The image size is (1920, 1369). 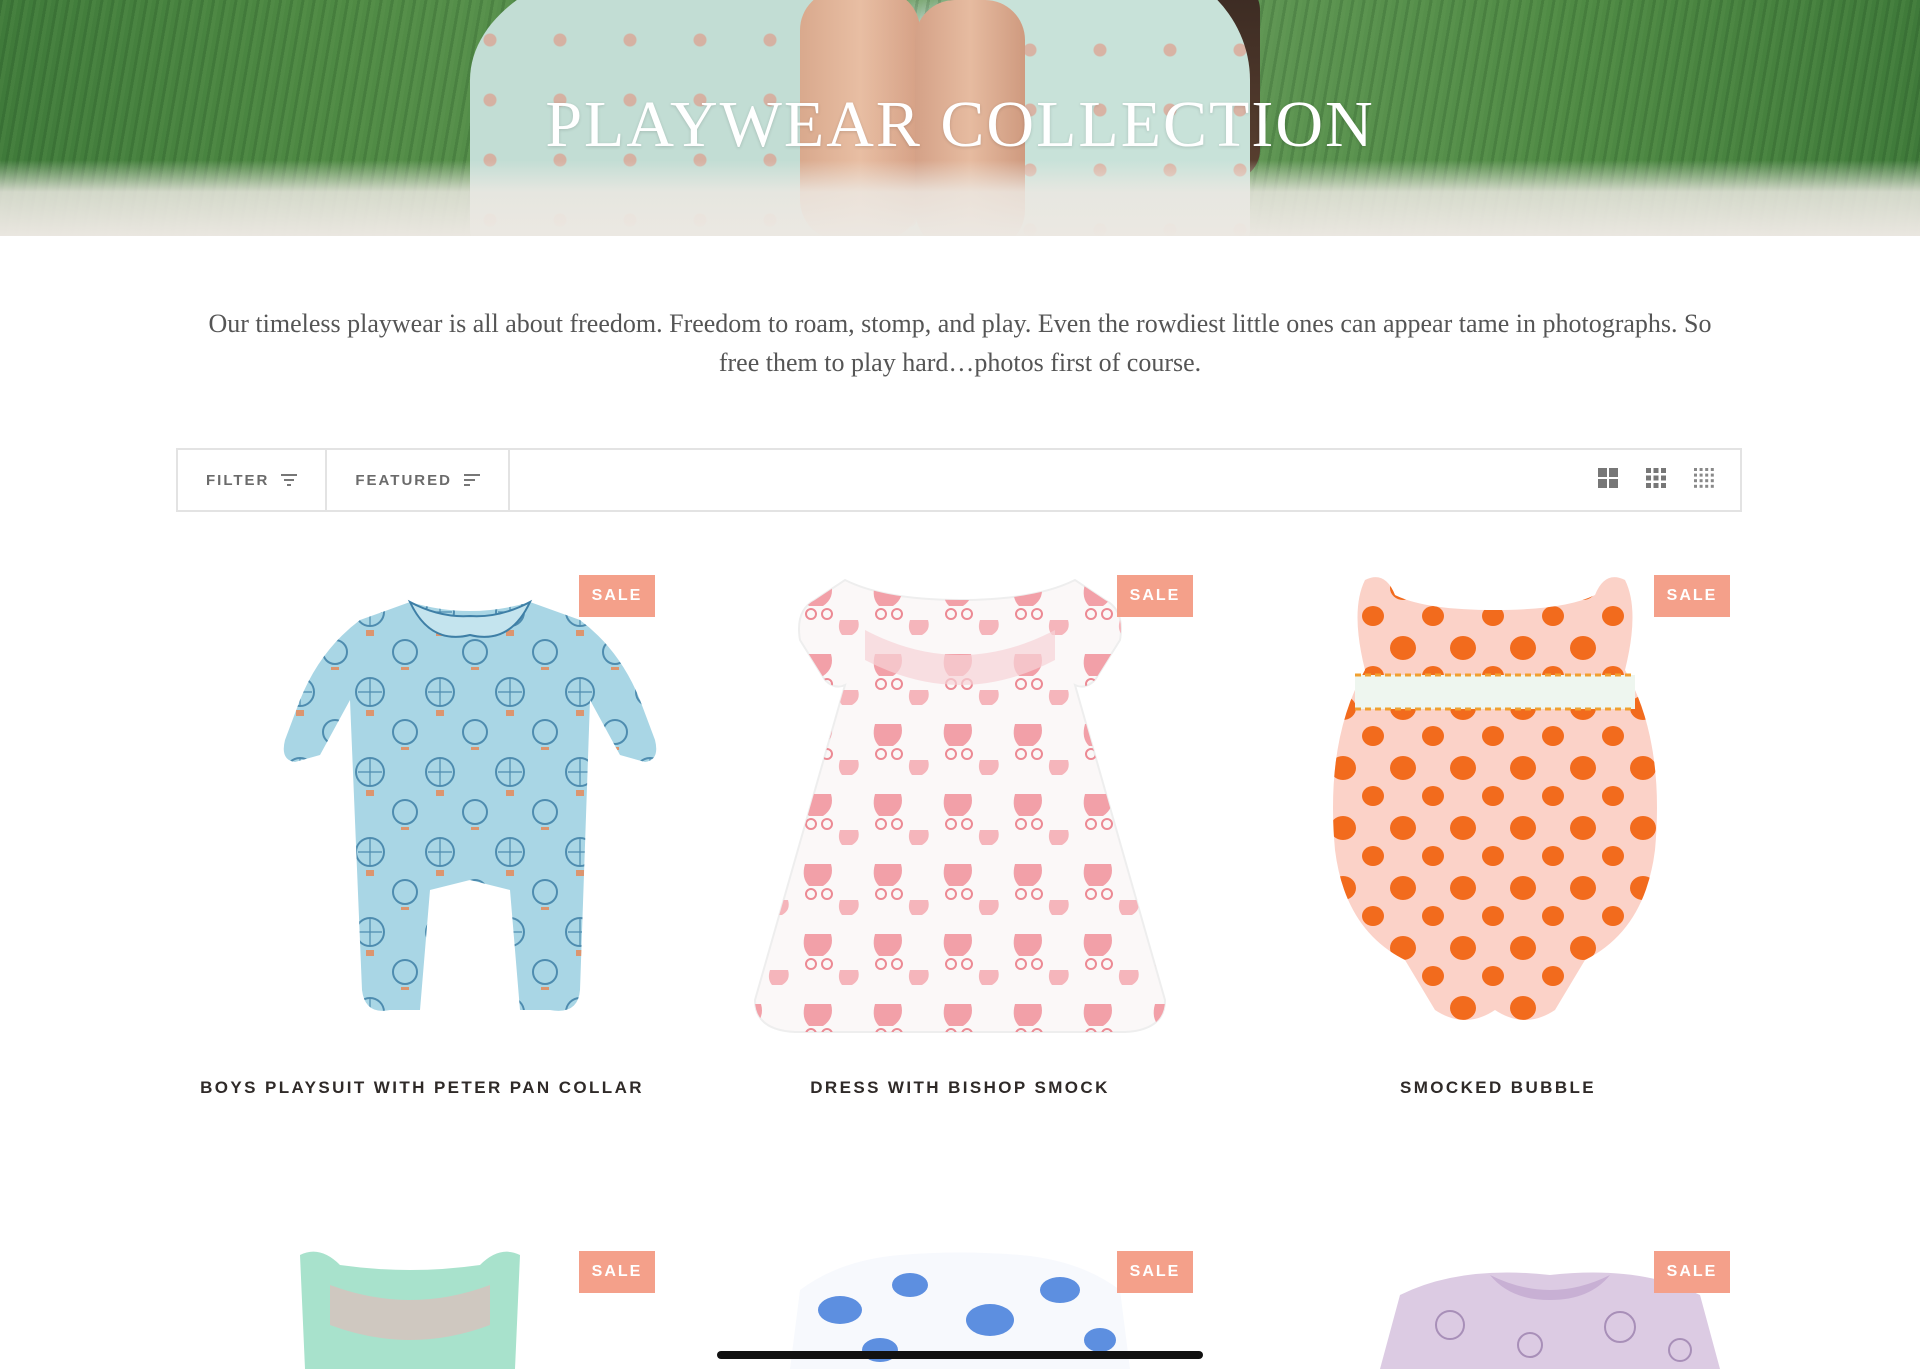 I want to click on sort-icon, so click(x=471, y=480).